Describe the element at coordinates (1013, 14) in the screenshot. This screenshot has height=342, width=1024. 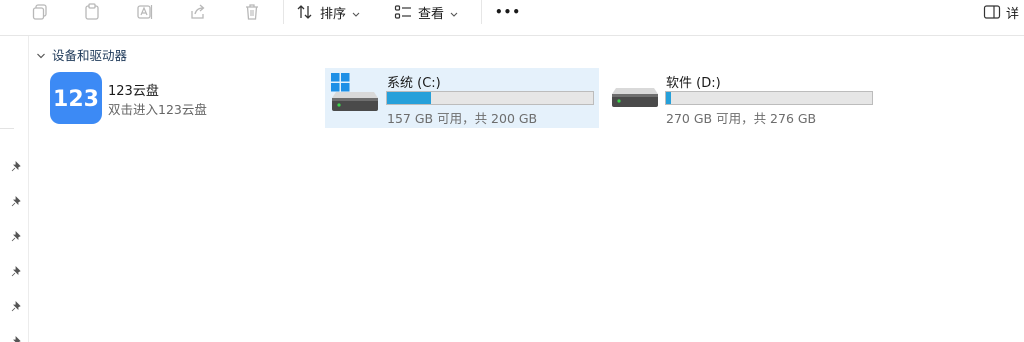
I see `details-label: 详` at that location.